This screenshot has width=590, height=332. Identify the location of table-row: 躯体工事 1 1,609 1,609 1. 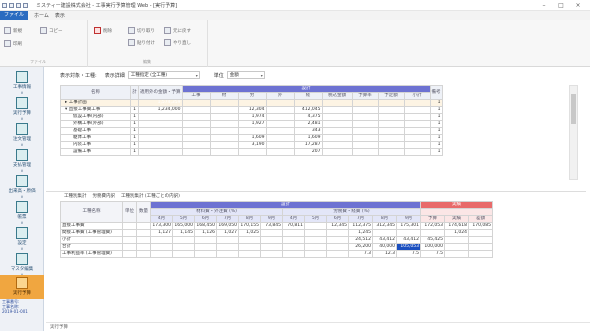
(251, 138).